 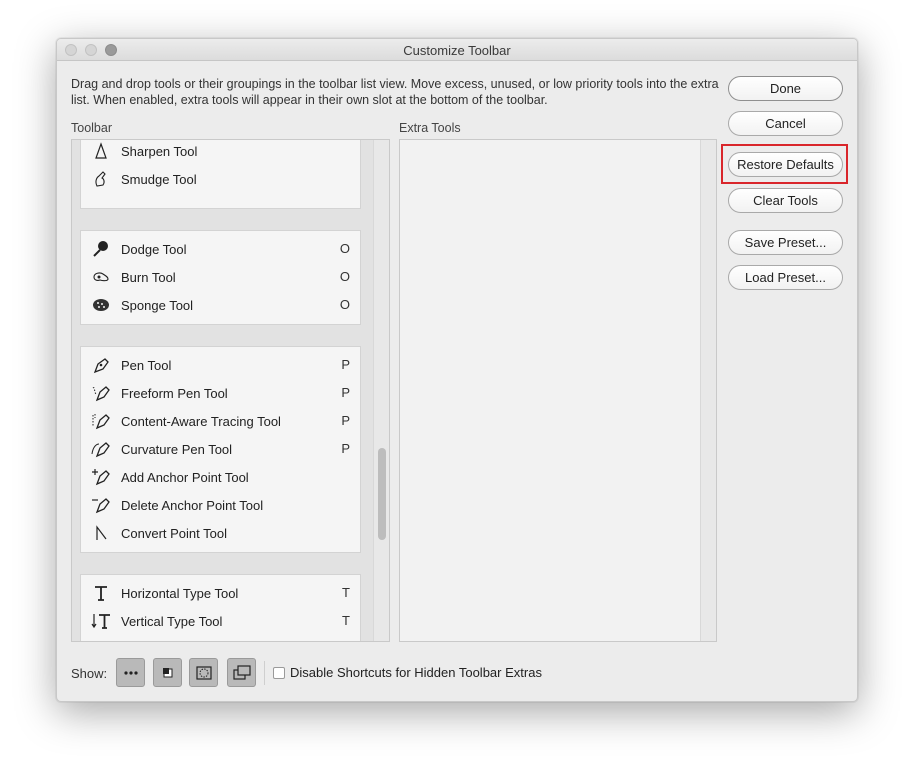 What do you see at coordinates (101, 305) in the screenshot?
I see `sponge-icon` at bounding box center [101, 305].